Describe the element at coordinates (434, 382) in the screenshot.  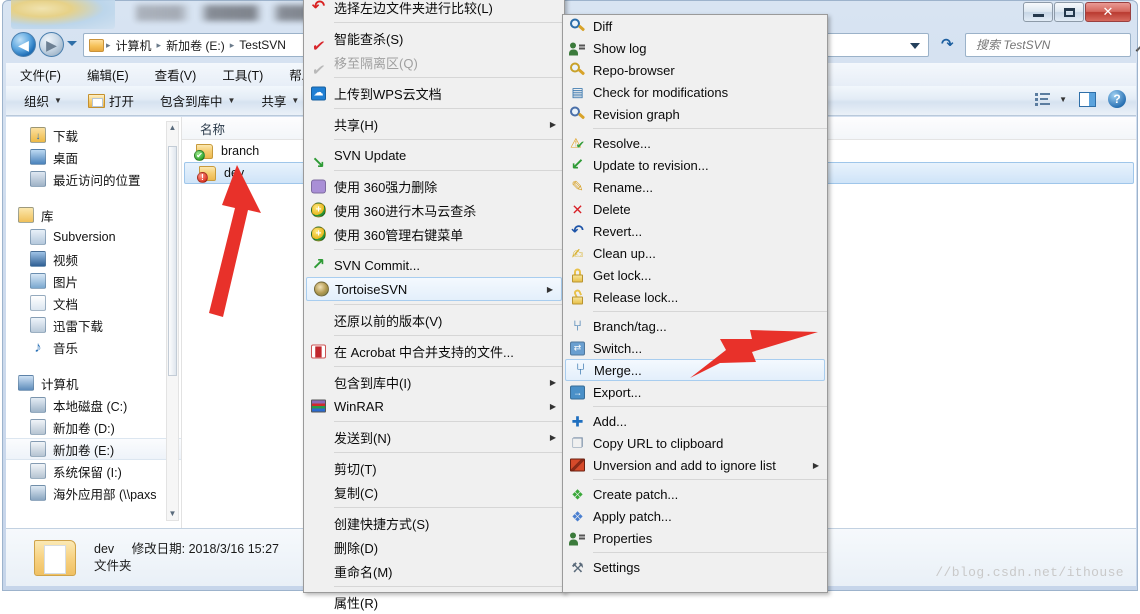
I see `menu-item-i: 包含到库中(I) ▶` at that location.